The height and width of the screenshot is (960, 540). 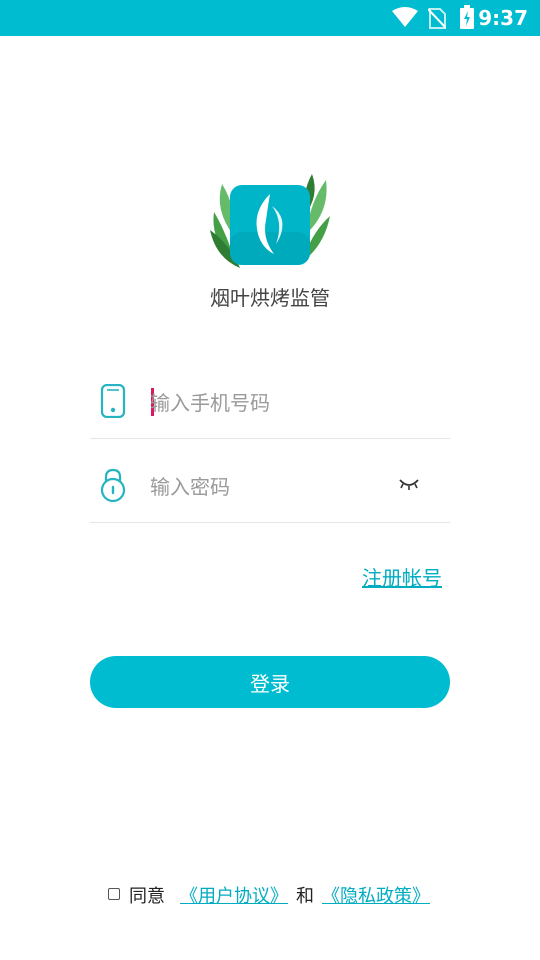 What do you see at coordinates (234, 895) in the screenshot?
I see `user-agreement-link: 《用户协议》` at bounding box center [234, 895].